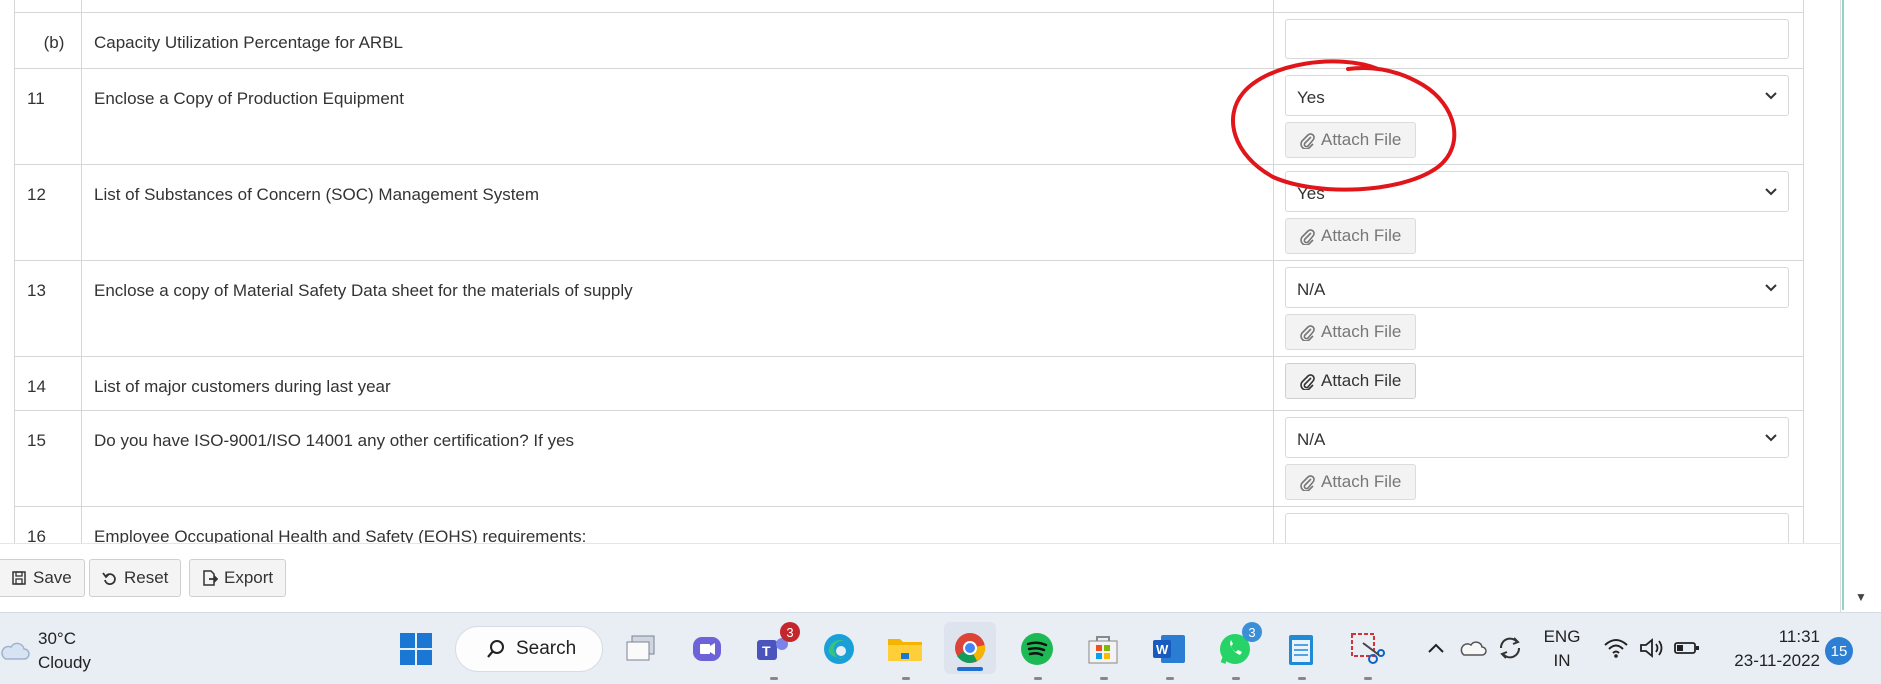 Image resolution: width=1881 pixels, height=684 pixels. Describe the element at coordinates (1238, 651) in the screenshot. I see `whatsapp-icon: 3` at that location.